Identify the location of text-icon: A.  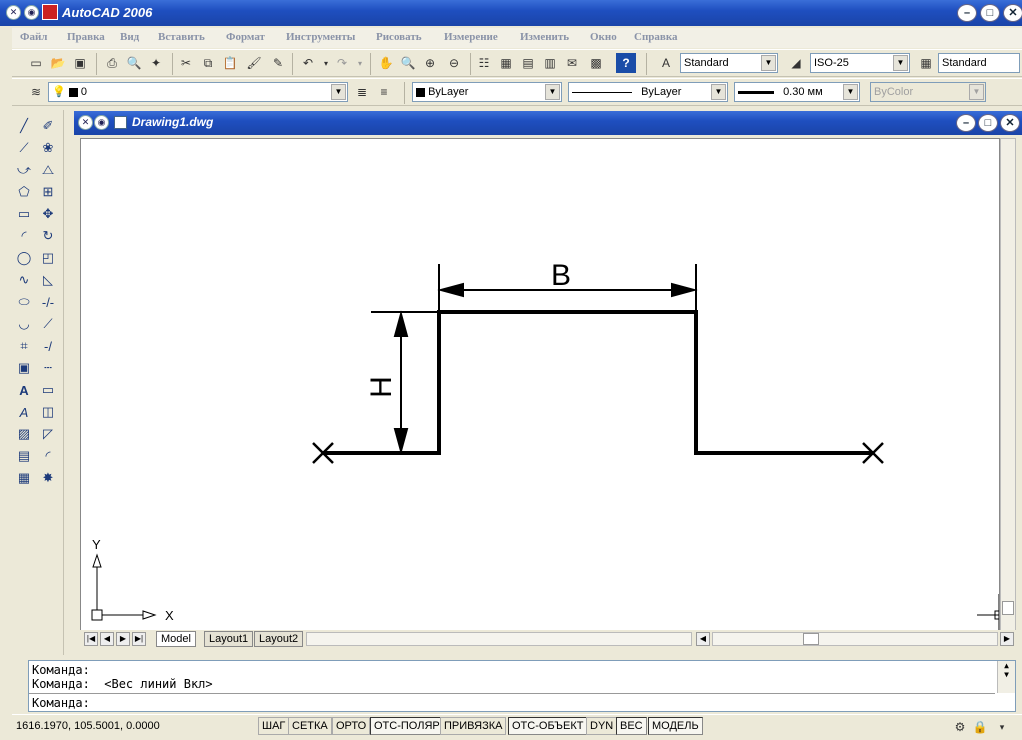
(24, 412).